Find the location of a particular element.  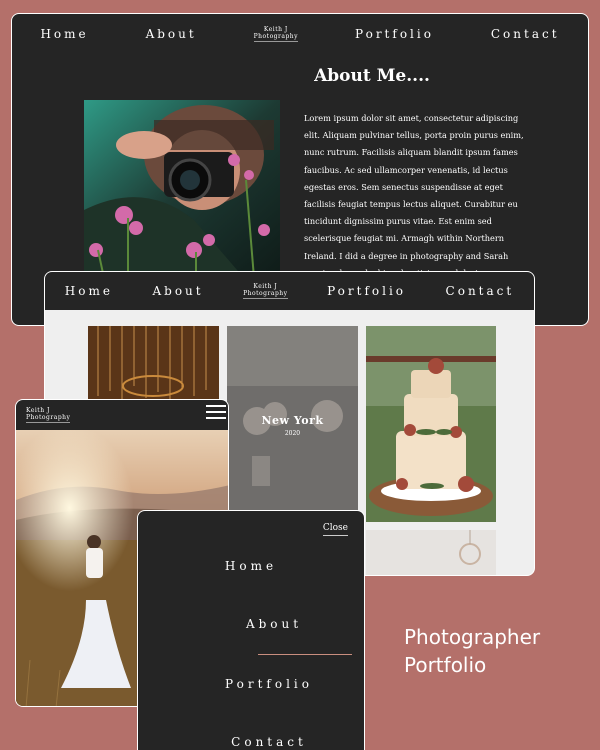

portfolio-tile-new-york: New York 2020 is located at coordinates (292, 421).